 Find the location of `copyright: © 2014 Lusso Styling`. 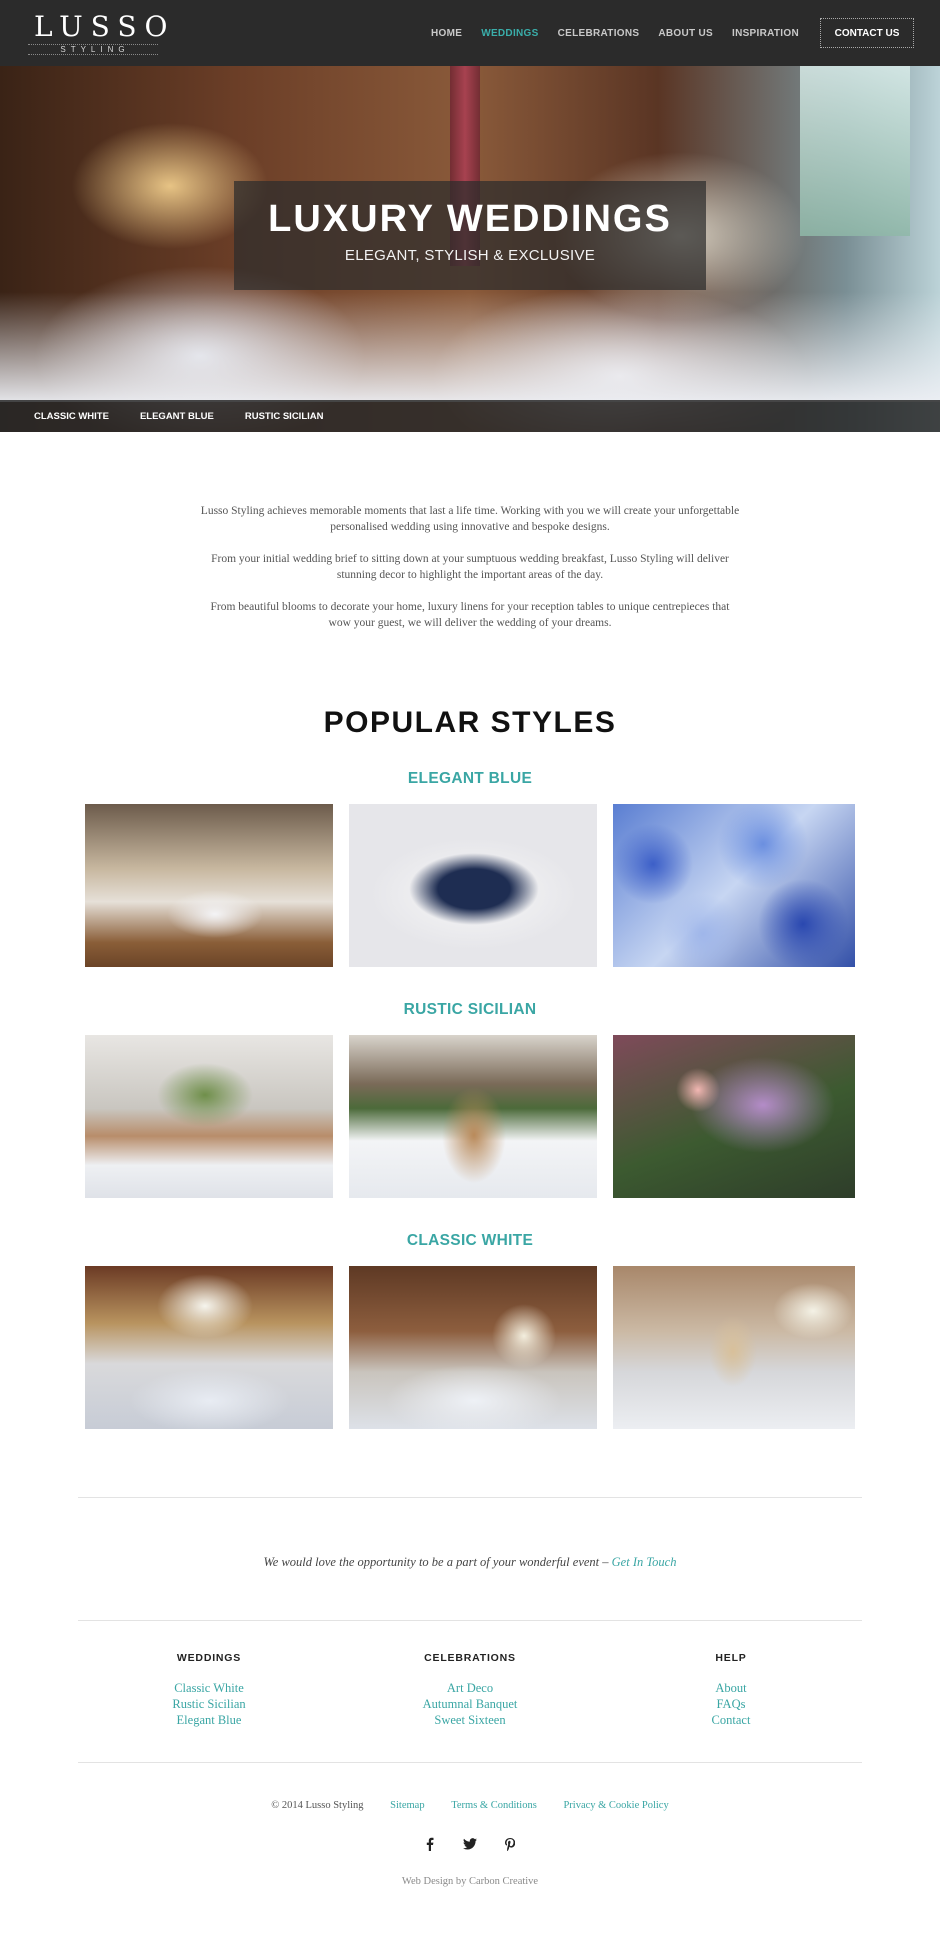

copyright: © 2014 Lusso Styling is located at coordinates (317, 1805).